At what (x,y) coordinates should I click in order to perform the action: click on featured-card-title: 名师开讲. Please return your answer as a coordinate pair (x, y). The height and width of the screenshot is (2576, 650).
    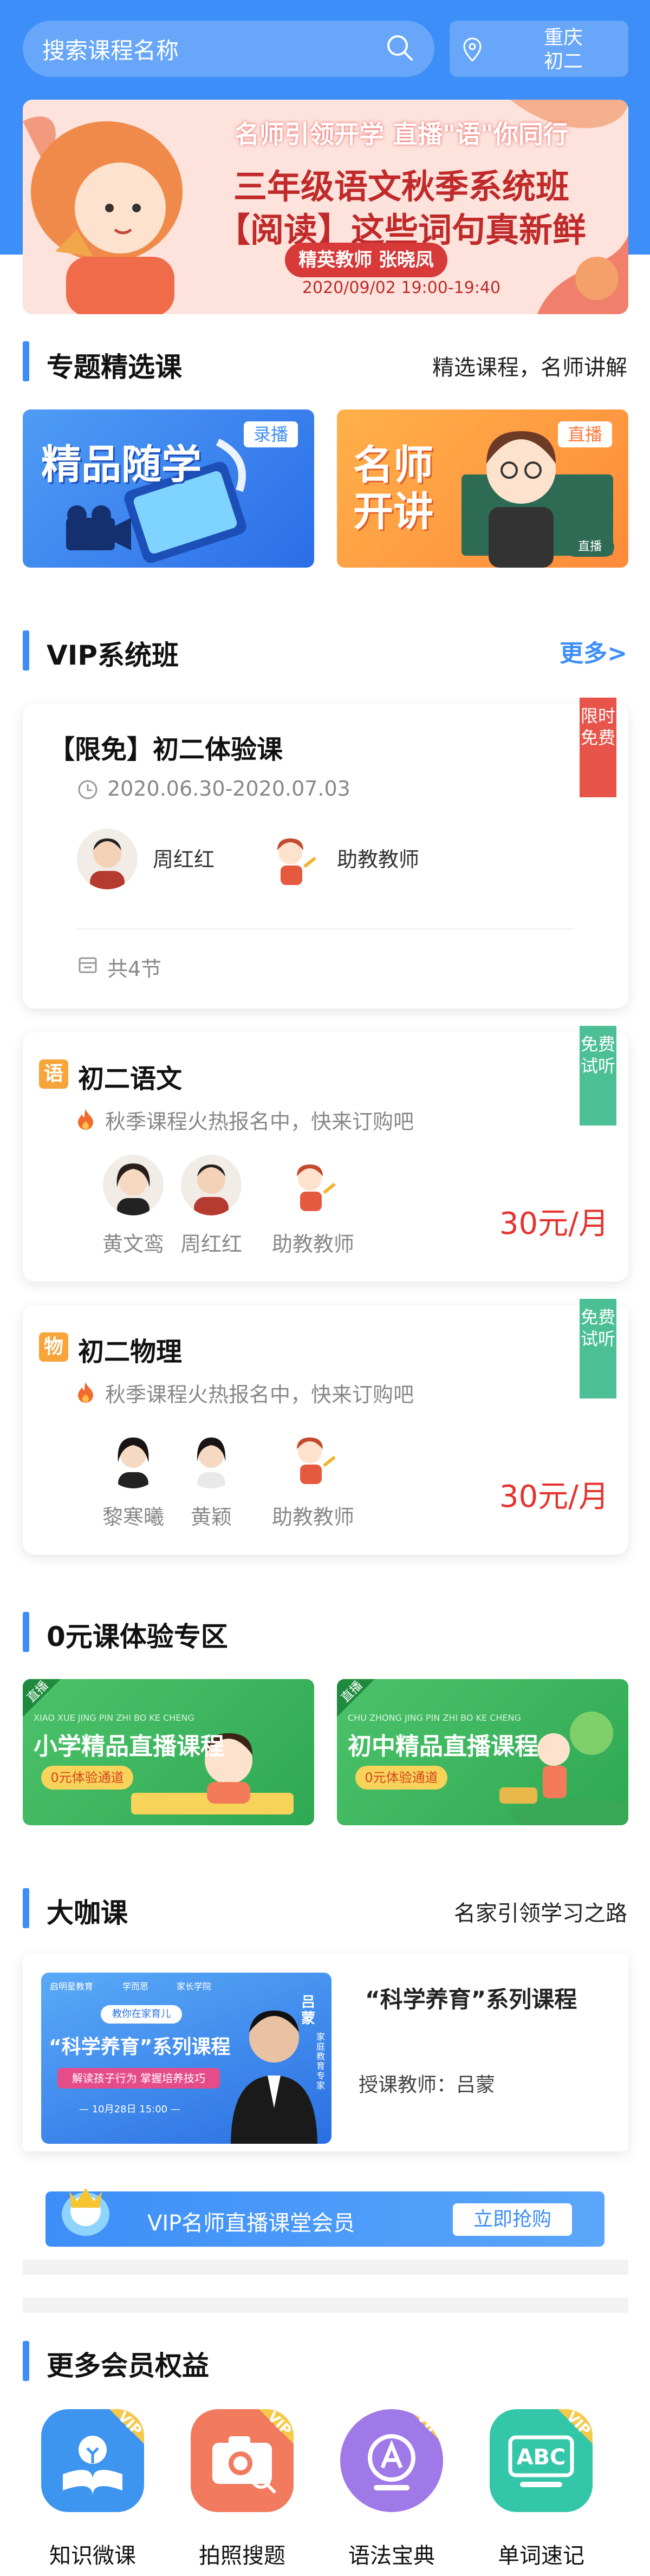
    Looking at the image, I should click on (393, 488).